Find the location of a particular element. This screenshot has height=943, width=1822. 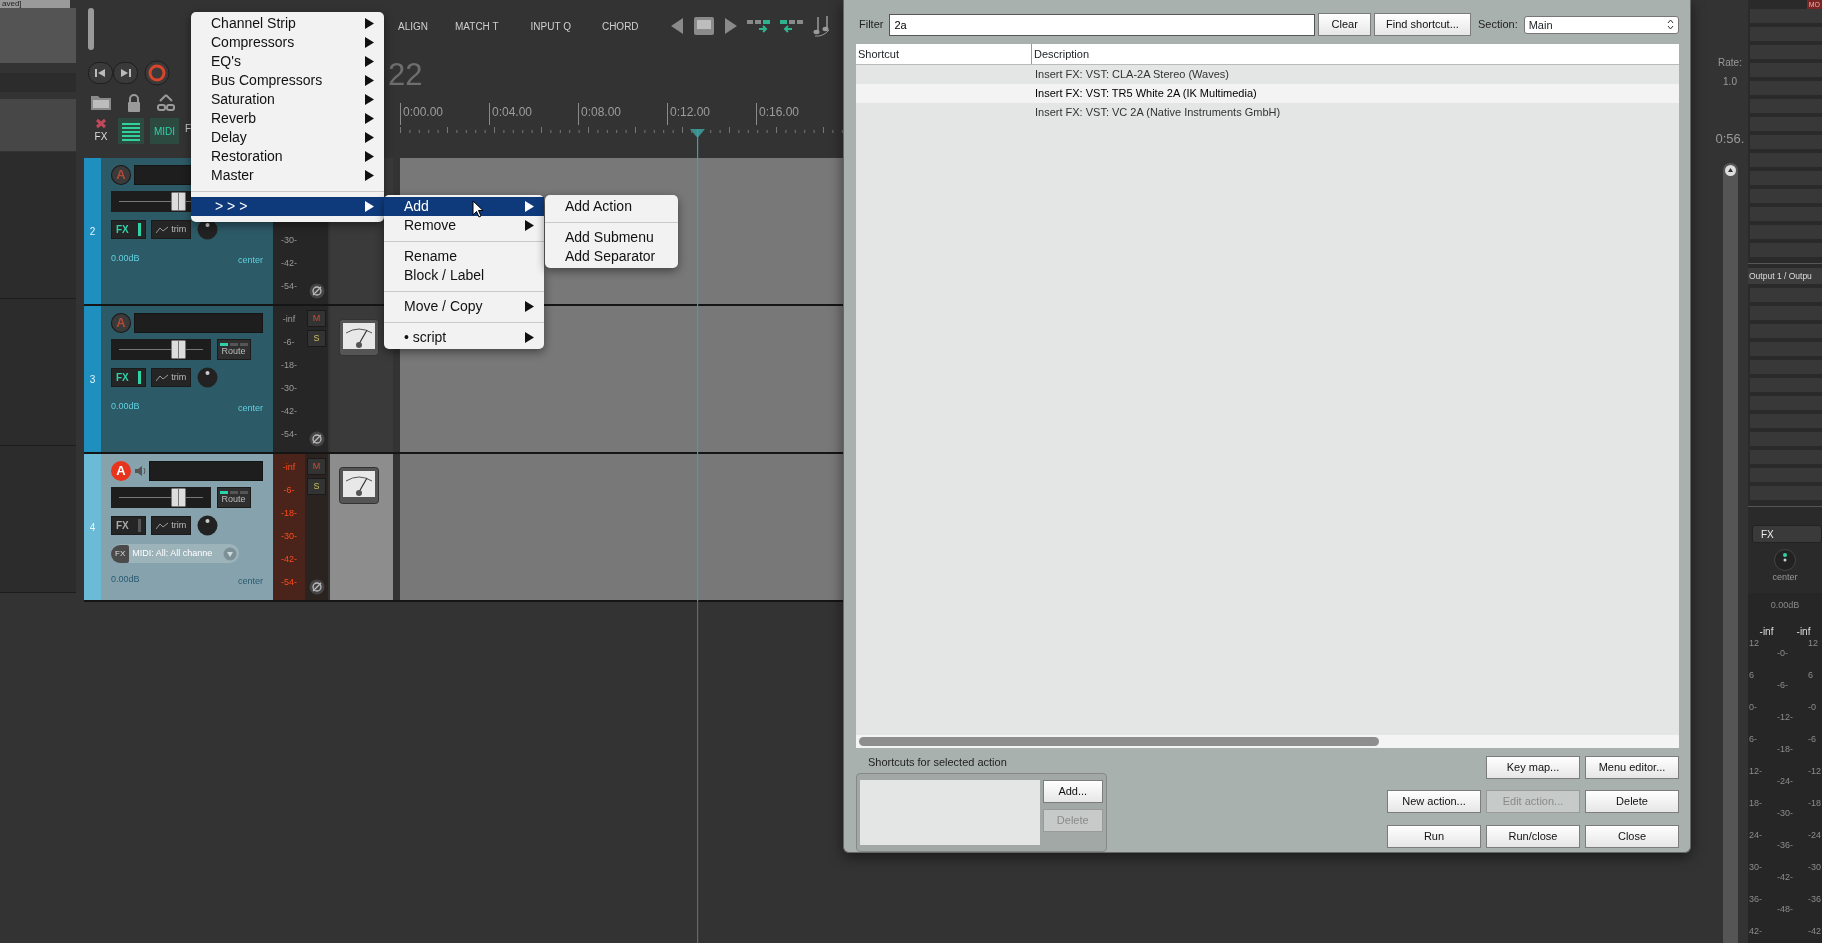

meter-scale-label: 42- is located at coordinates (1755, 931).